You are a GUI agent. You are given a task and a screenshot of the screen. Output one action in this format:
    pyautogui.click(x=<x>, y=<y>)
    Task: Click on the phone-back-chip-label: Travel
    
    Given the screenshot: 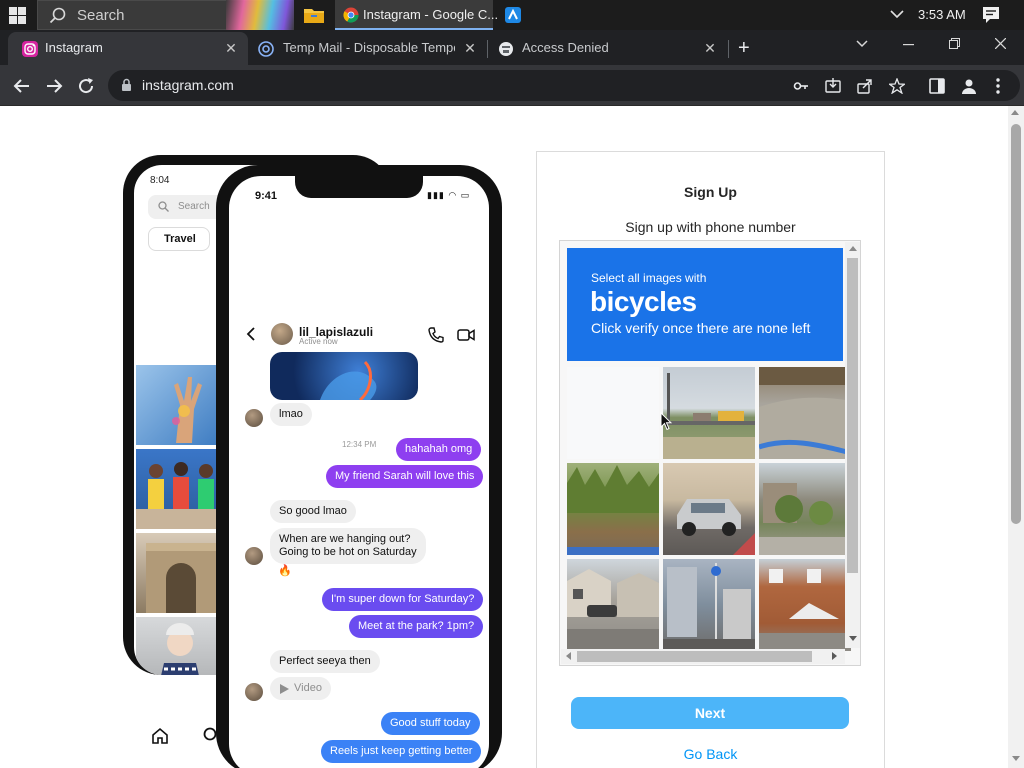 What is the action you would take?
    pyautogui.click(x=180, y=239)
    